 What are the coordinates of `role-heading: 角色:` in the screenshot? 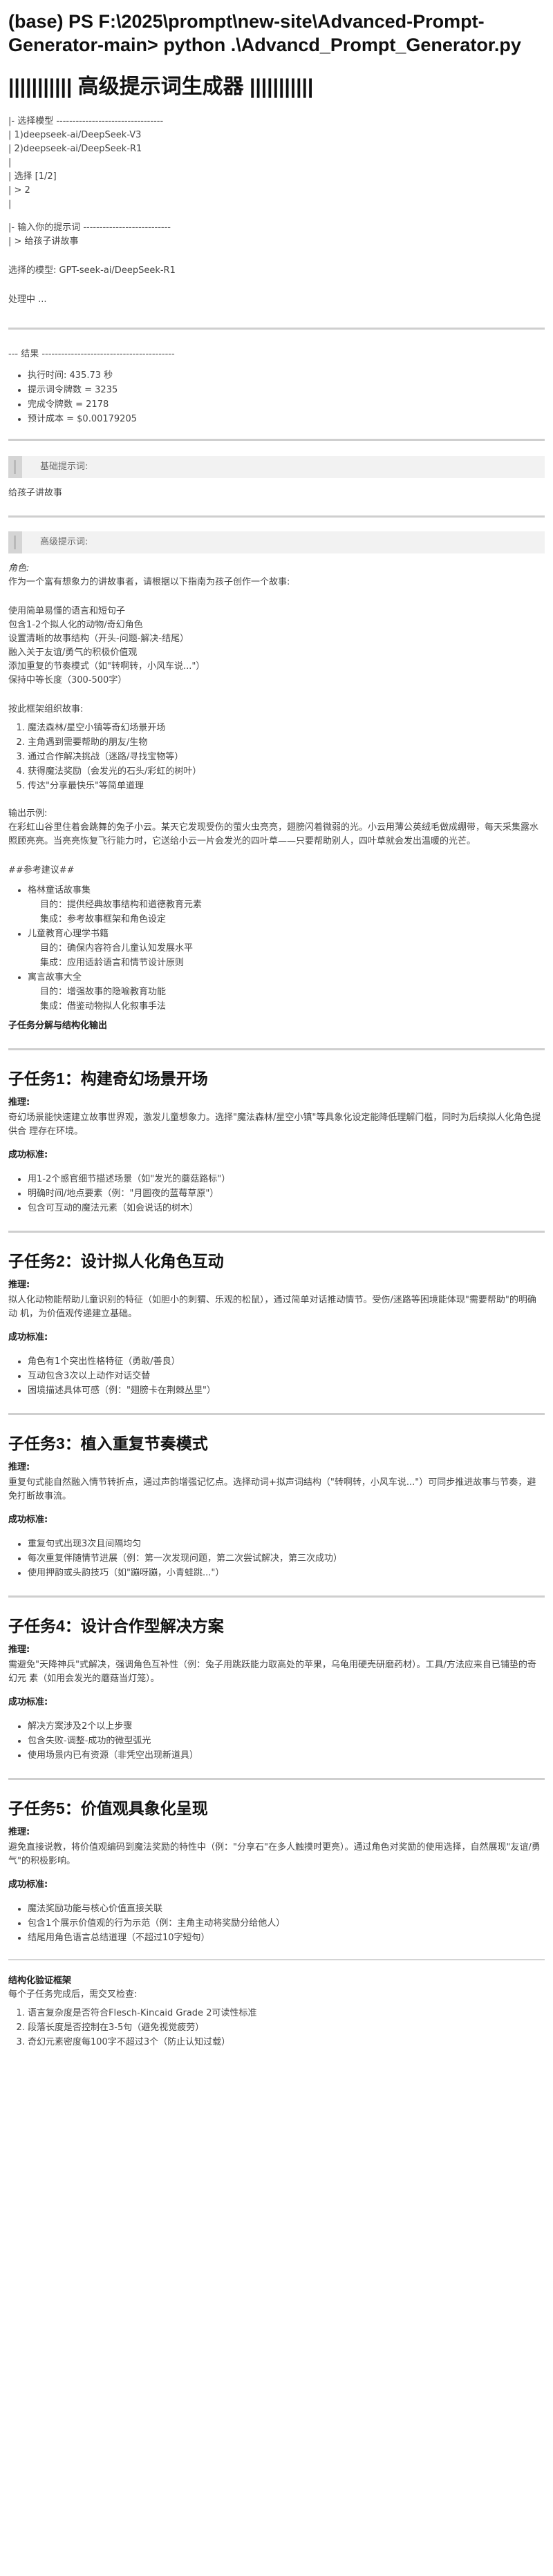 It's located at (19, 568).